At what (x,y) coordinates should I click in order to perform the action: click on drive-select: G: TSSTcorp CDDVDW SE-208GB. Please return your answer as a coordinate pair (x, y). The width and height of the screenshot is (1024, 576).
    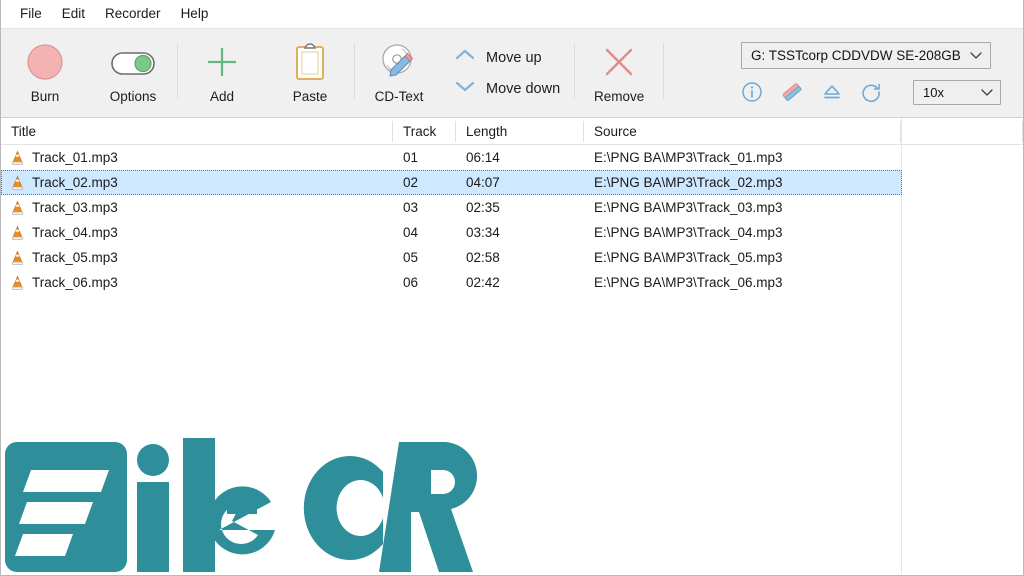
    Looking at the image, I should click on (866, 55).